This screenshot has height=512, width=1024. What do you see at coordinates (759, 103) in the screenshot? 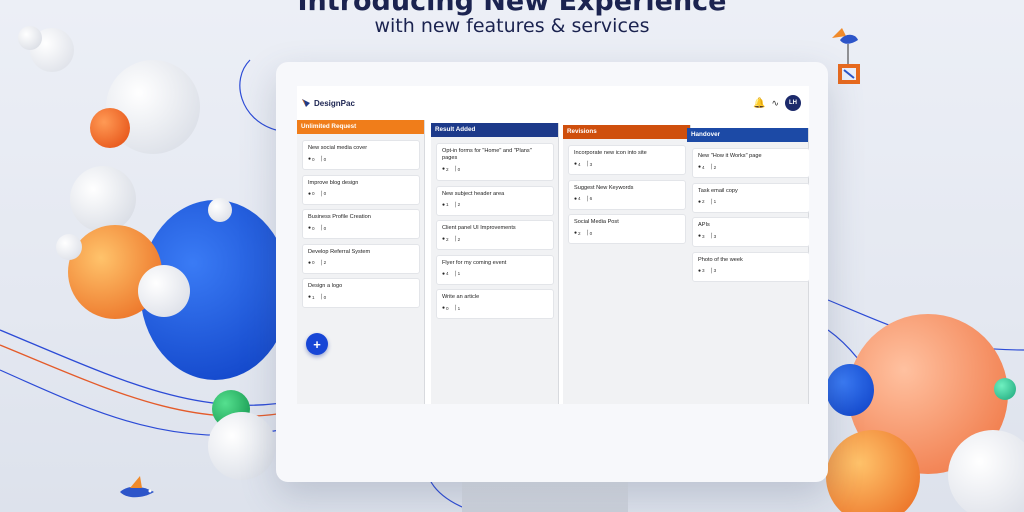
I see `bell-icon: 🔔` at bounding box center [759, 103].